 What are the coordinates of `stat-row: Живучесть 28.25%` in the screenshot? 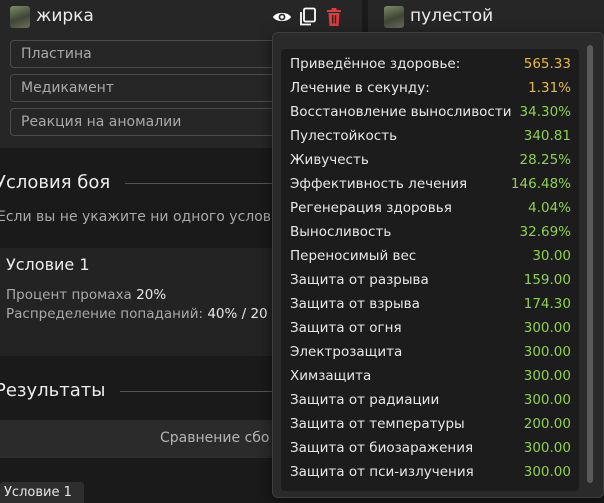 It's located at (430, 161).